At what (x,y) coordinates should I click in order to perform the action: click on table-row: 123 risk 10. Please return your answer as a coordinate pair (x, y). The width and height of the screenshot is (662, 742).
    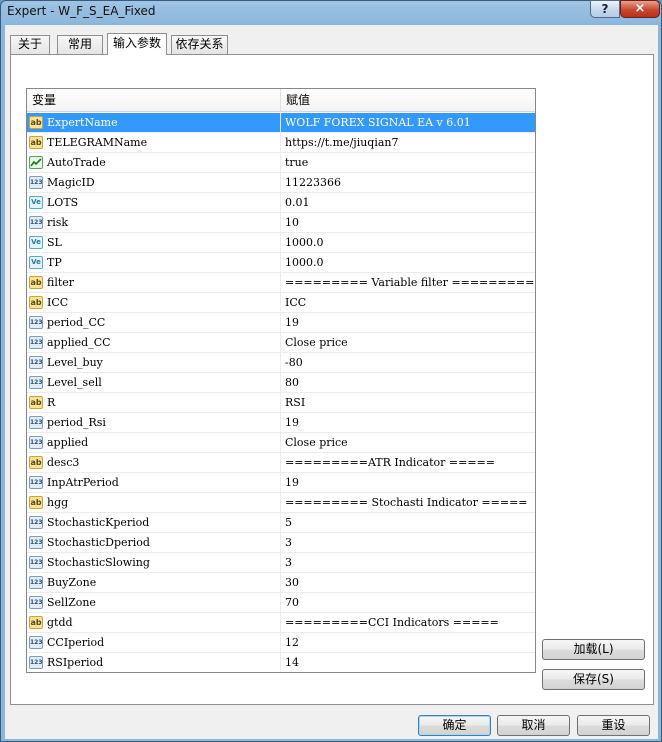
    Looking at the image, I should click on (281, 223).